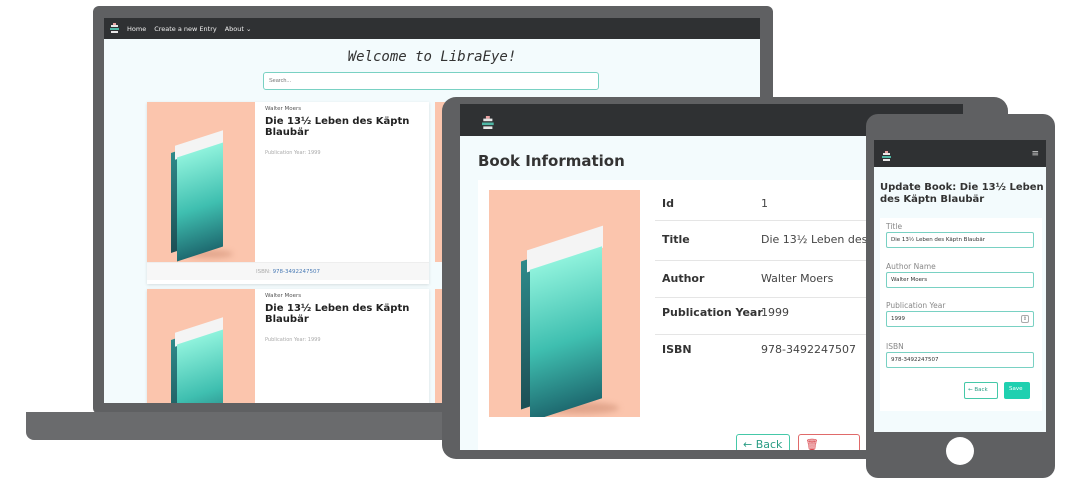  I want to click on page-title: Book Information, so click(551, 161).